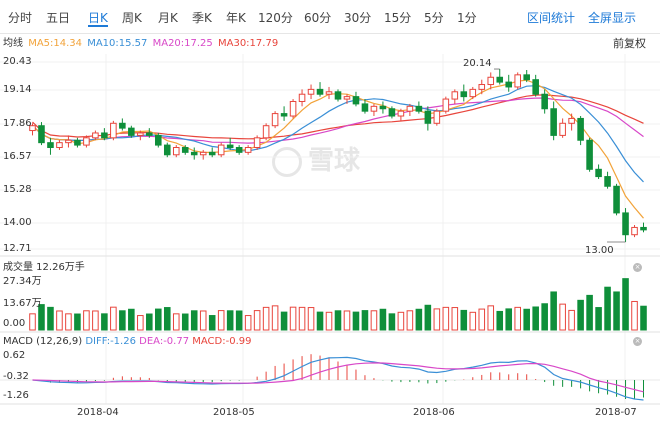 The width and height of the screenshot is (660, 425). What do you see at coordinates (434, 412) in the screenshot?
I see `x-tick-label: 2018-06` at bounding box center [434, 412].